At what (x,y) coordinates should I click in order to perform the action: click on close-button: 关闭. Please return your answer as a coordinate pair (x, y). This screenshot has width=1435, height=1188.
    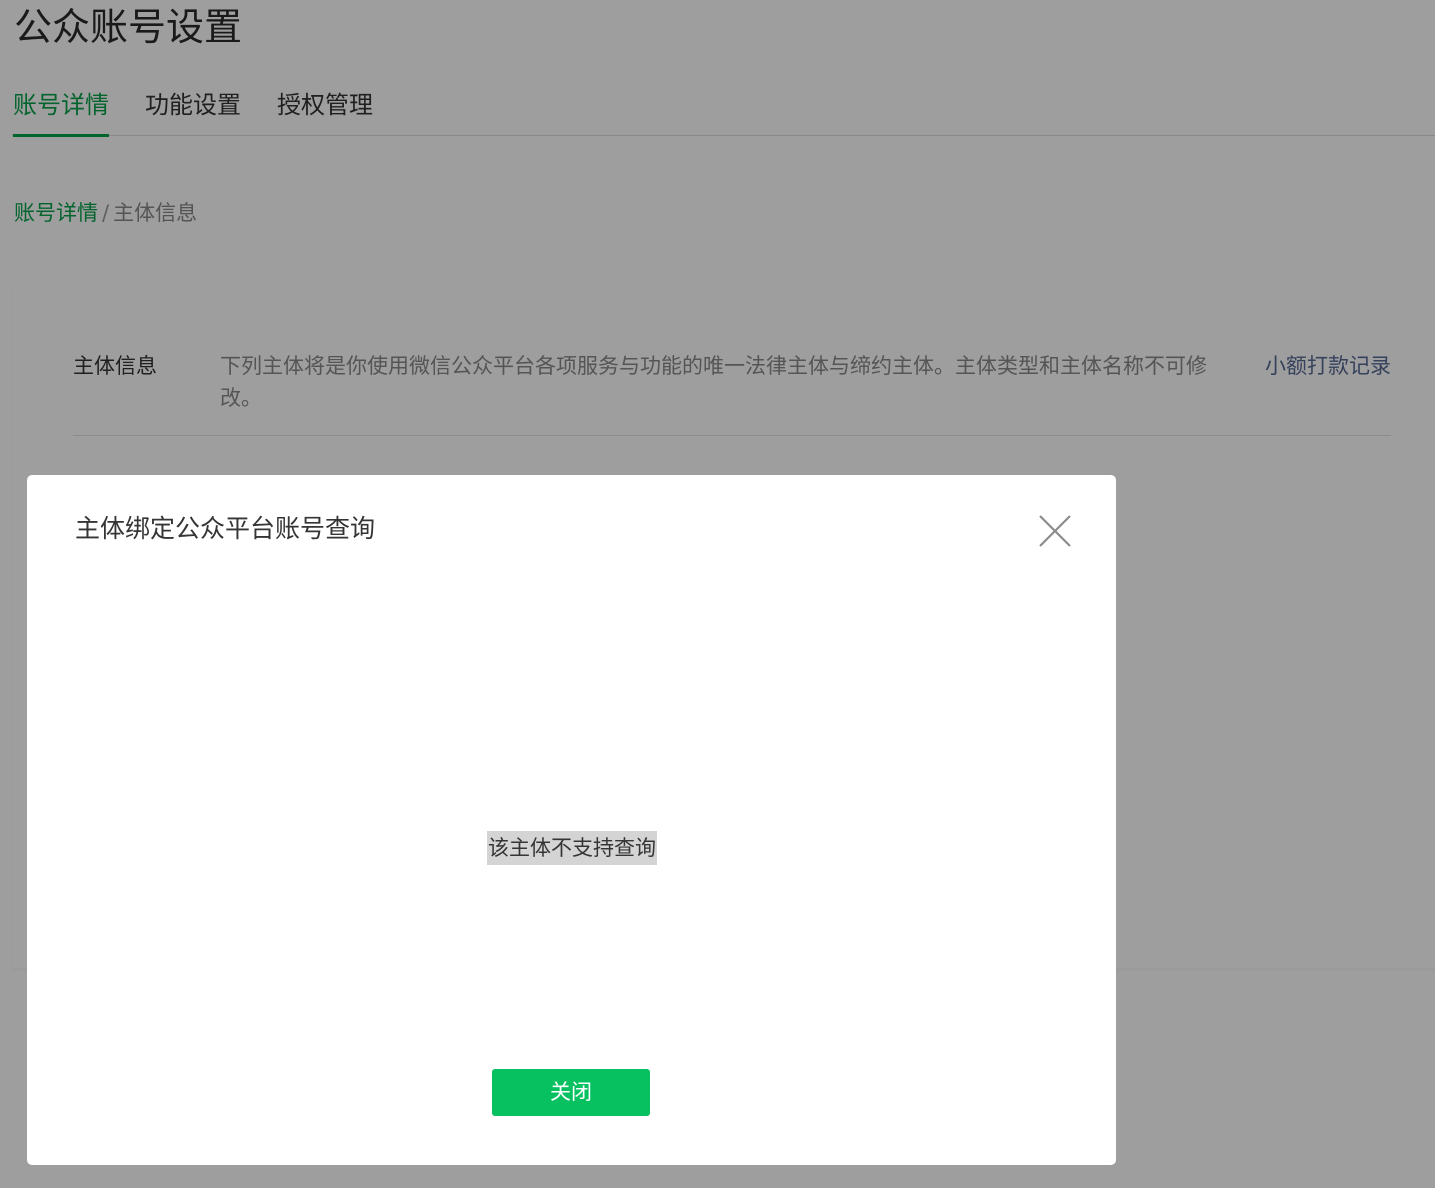
    Looking at the image, I should click on (571, 1092).